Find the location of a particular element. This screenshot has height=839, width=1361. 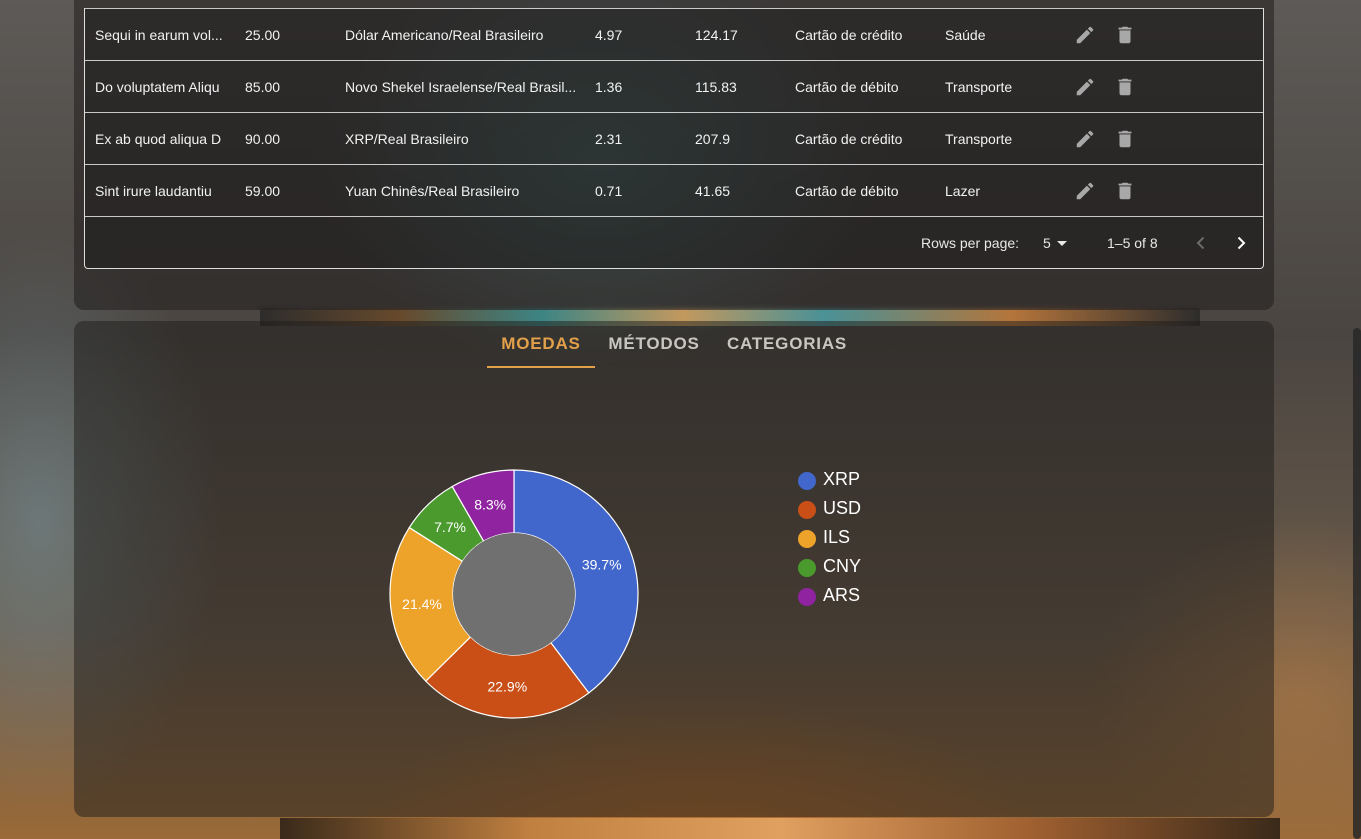

legend-label: ARS is located at coordinates (842, 595).